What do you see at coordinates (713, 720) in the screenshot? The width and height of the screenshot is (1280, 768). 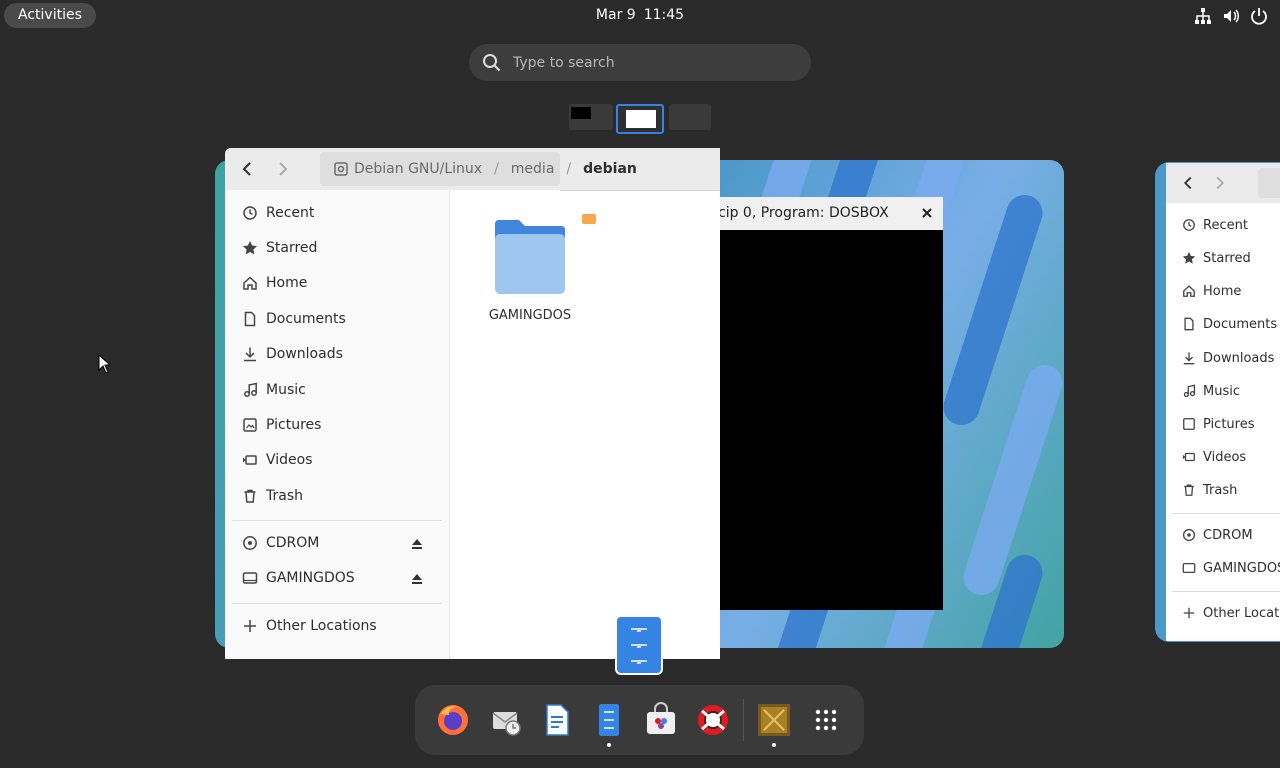 I see `help-icon` at bounding box center [713, 720].